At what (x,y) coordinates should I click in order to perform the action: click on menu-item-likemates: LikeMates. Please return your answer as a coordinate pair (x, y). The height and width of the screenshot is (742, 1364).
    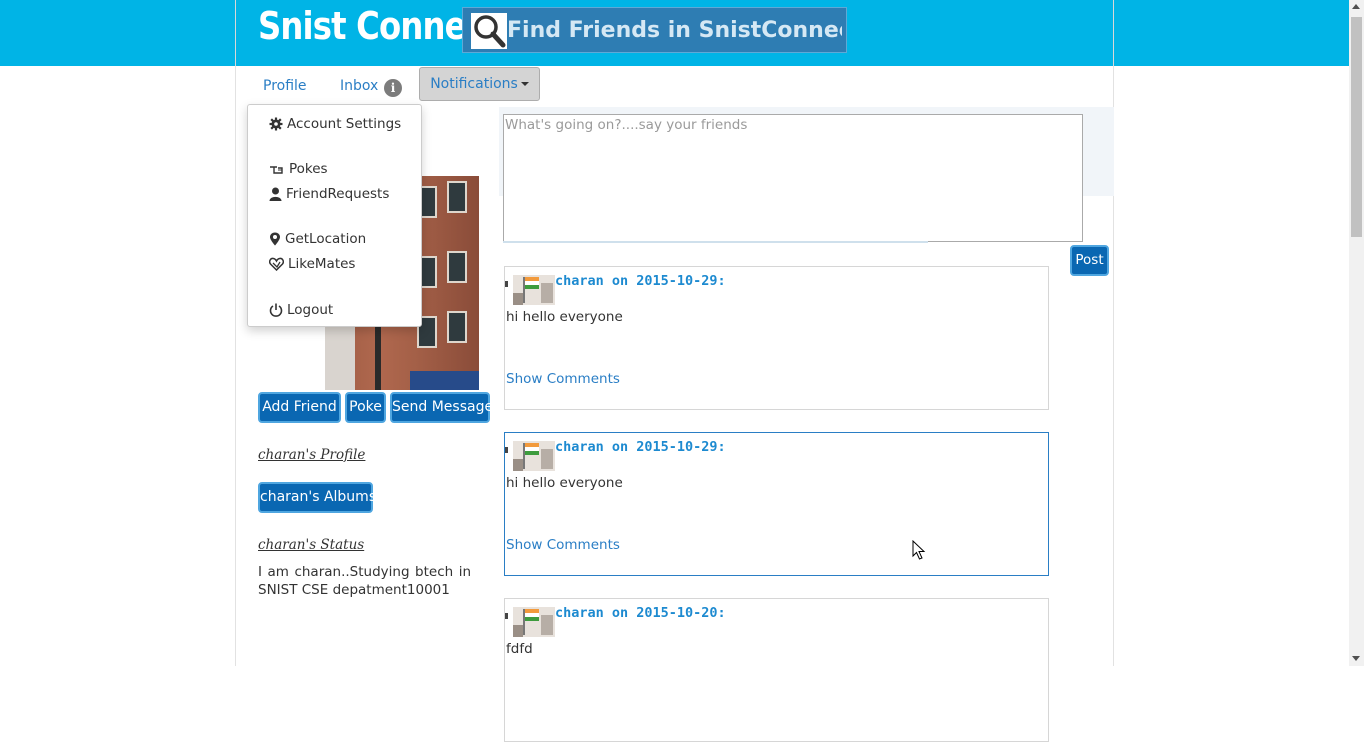
    Looking at the image, I should click on (312, 264).